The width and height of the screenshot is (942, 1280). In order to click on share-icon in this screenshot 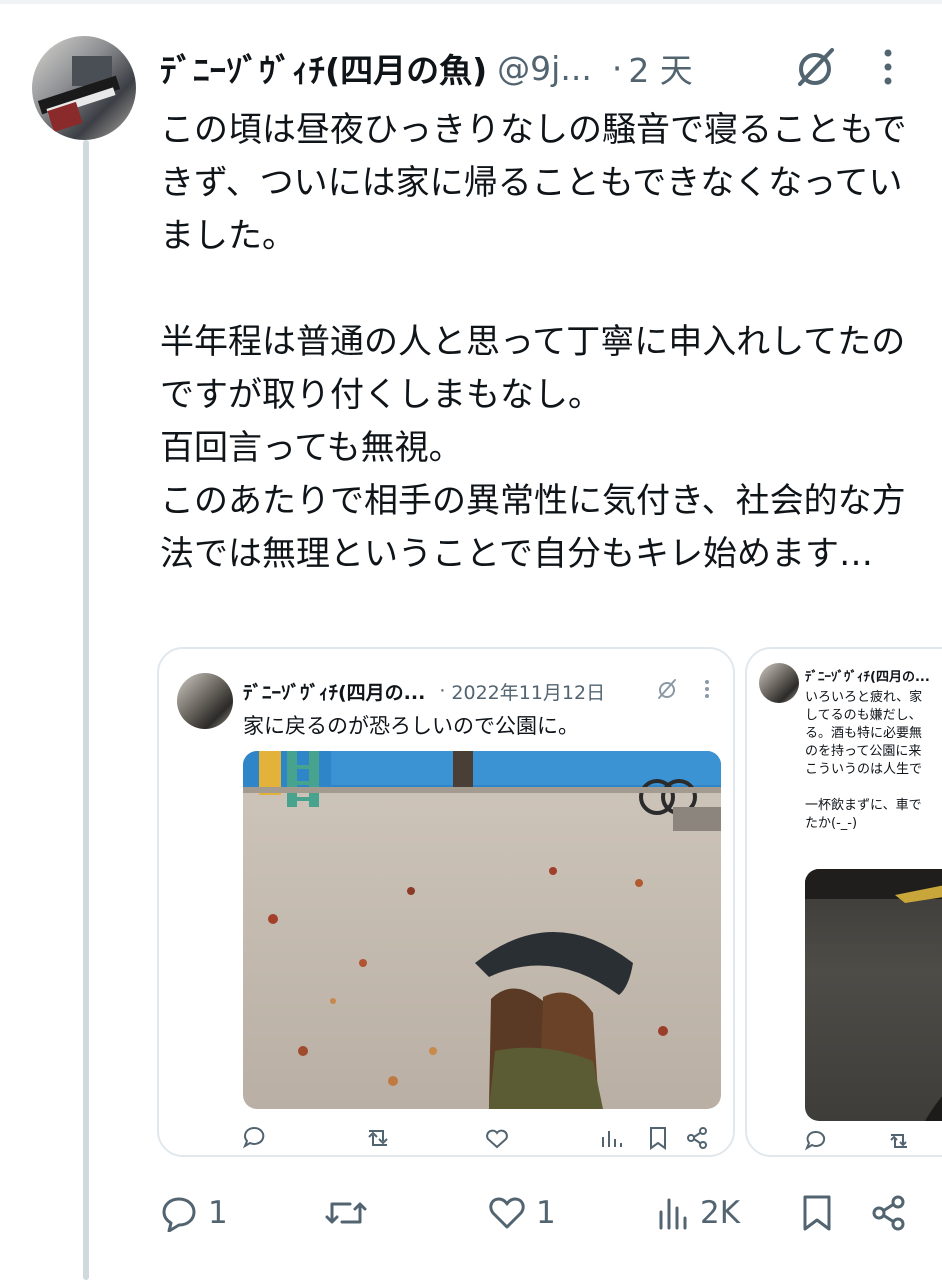, I will do `click(888, 1213)`.